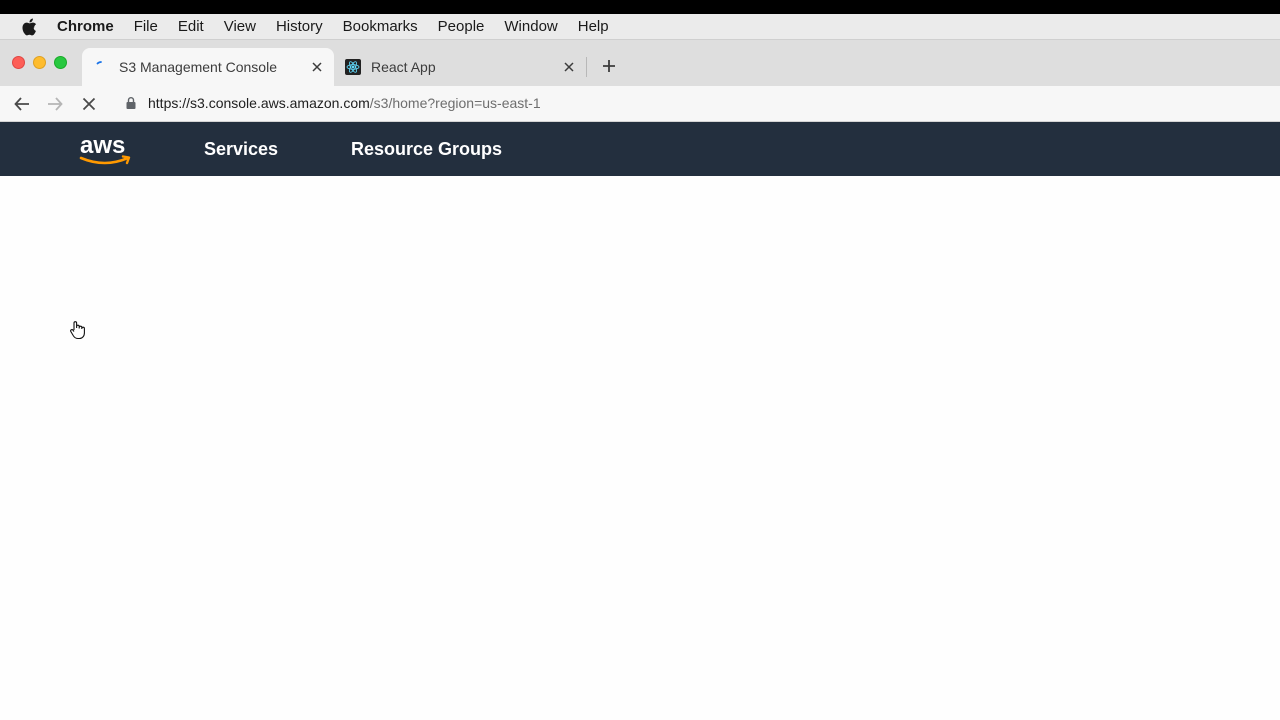 The image size is (1280, 720). I want to click on hand-cursor-icon, so click(78, 330).